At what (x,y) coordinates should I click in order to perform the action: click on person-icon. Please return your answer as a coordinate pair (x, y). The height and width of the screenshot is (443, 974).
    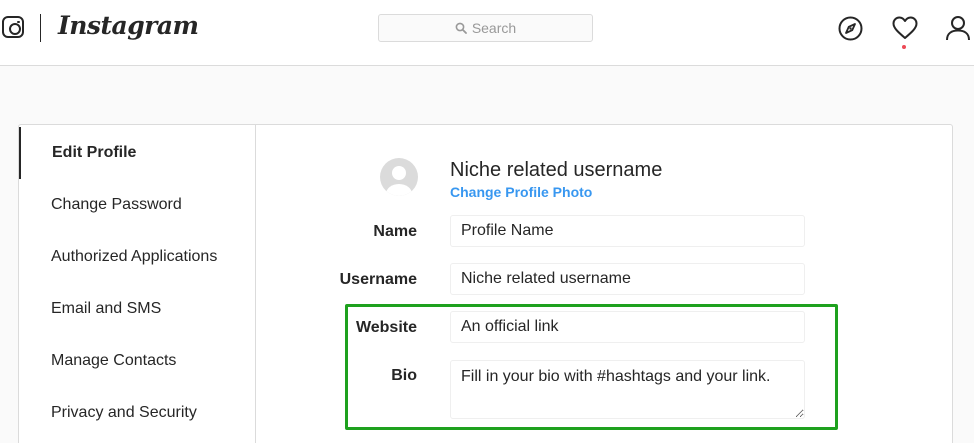
    Looking at the image, I should click on (958, 28).